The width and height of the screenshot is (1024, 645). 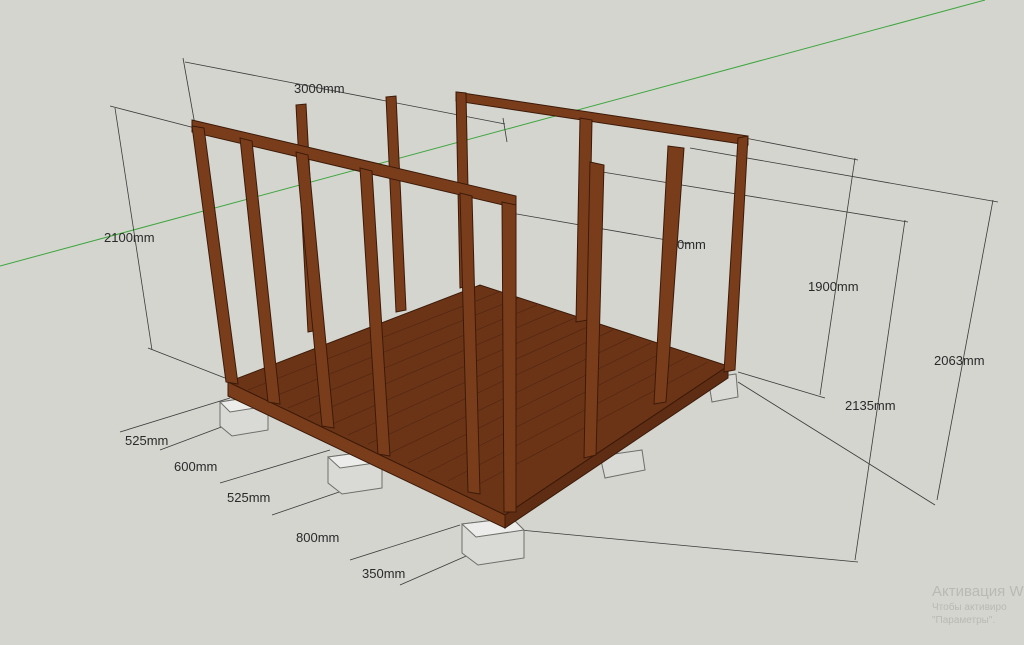 What do you see at coordinates (146, 440) in the screenshot?
I see `dim-label-gap-1: 525mm` at bounding box center [146, 440].